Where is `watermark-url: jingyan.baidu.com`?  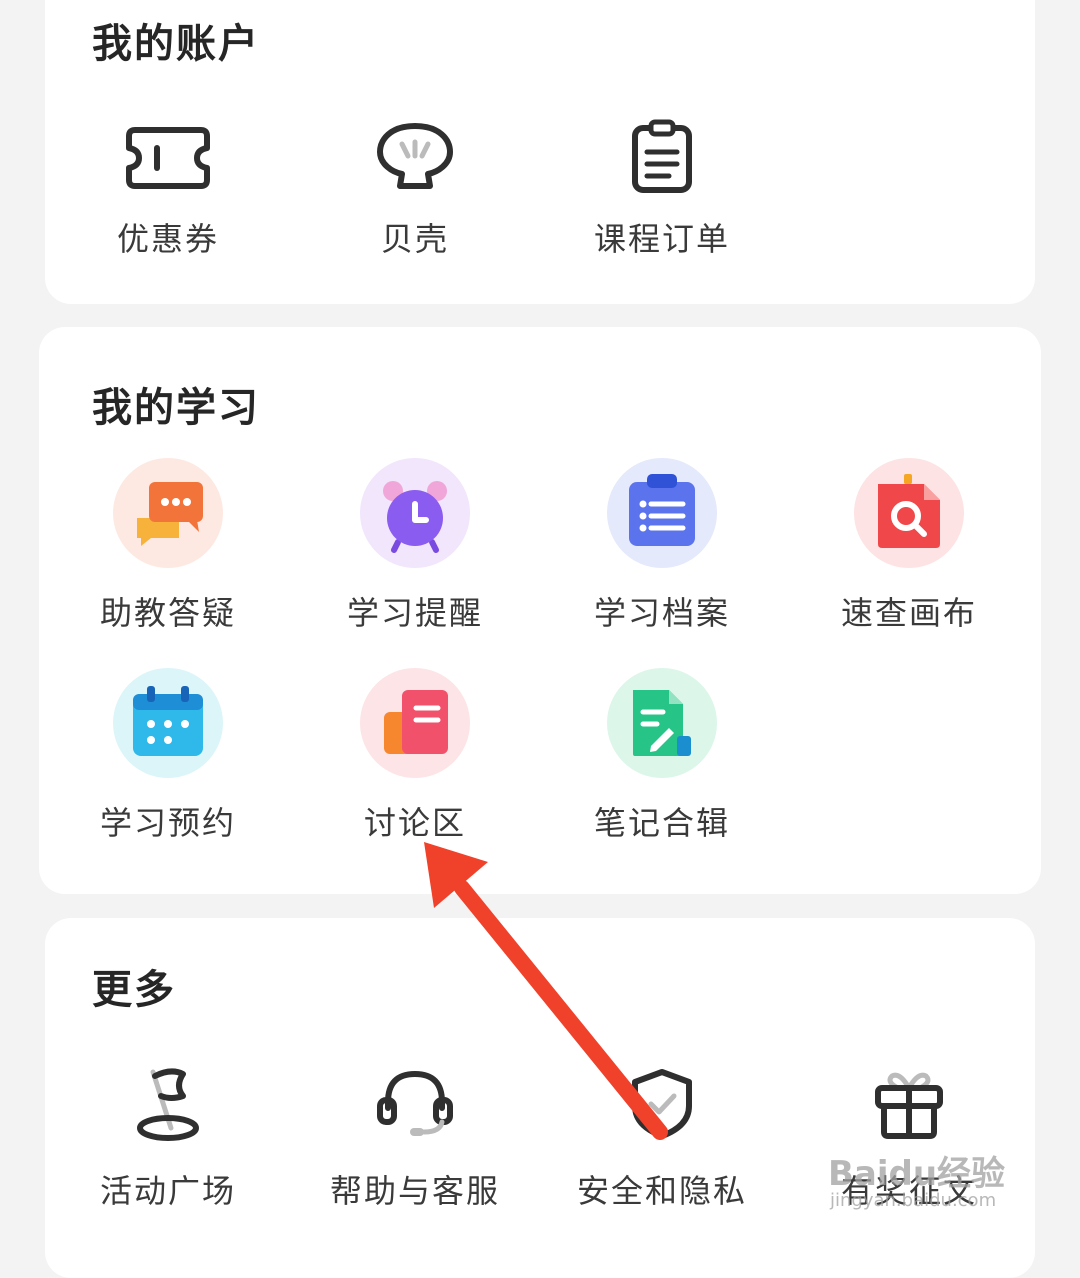
watermark-url: jingyan.baidu.com is located at coordinates (913, 1200).